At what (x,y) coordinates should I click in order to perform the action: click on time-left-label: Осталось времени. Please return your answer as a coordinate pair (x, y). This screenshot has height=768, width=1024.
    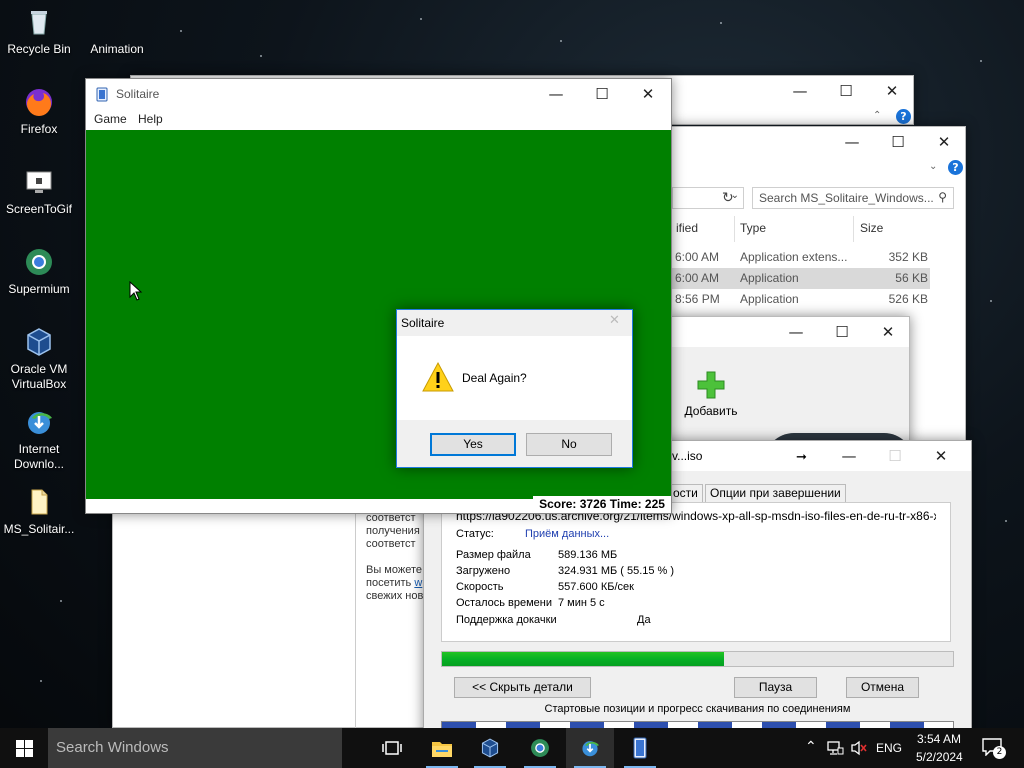
    Looking at the image, I should click on (504, 603).